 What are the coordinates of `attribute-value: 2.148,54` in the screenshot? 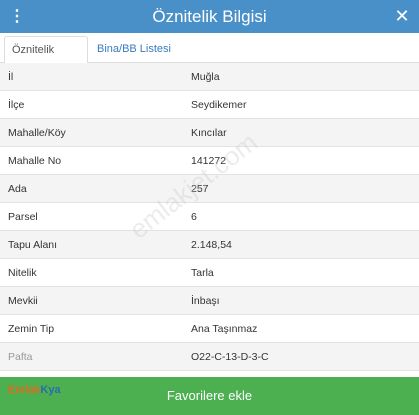 It's located at (211, 245).